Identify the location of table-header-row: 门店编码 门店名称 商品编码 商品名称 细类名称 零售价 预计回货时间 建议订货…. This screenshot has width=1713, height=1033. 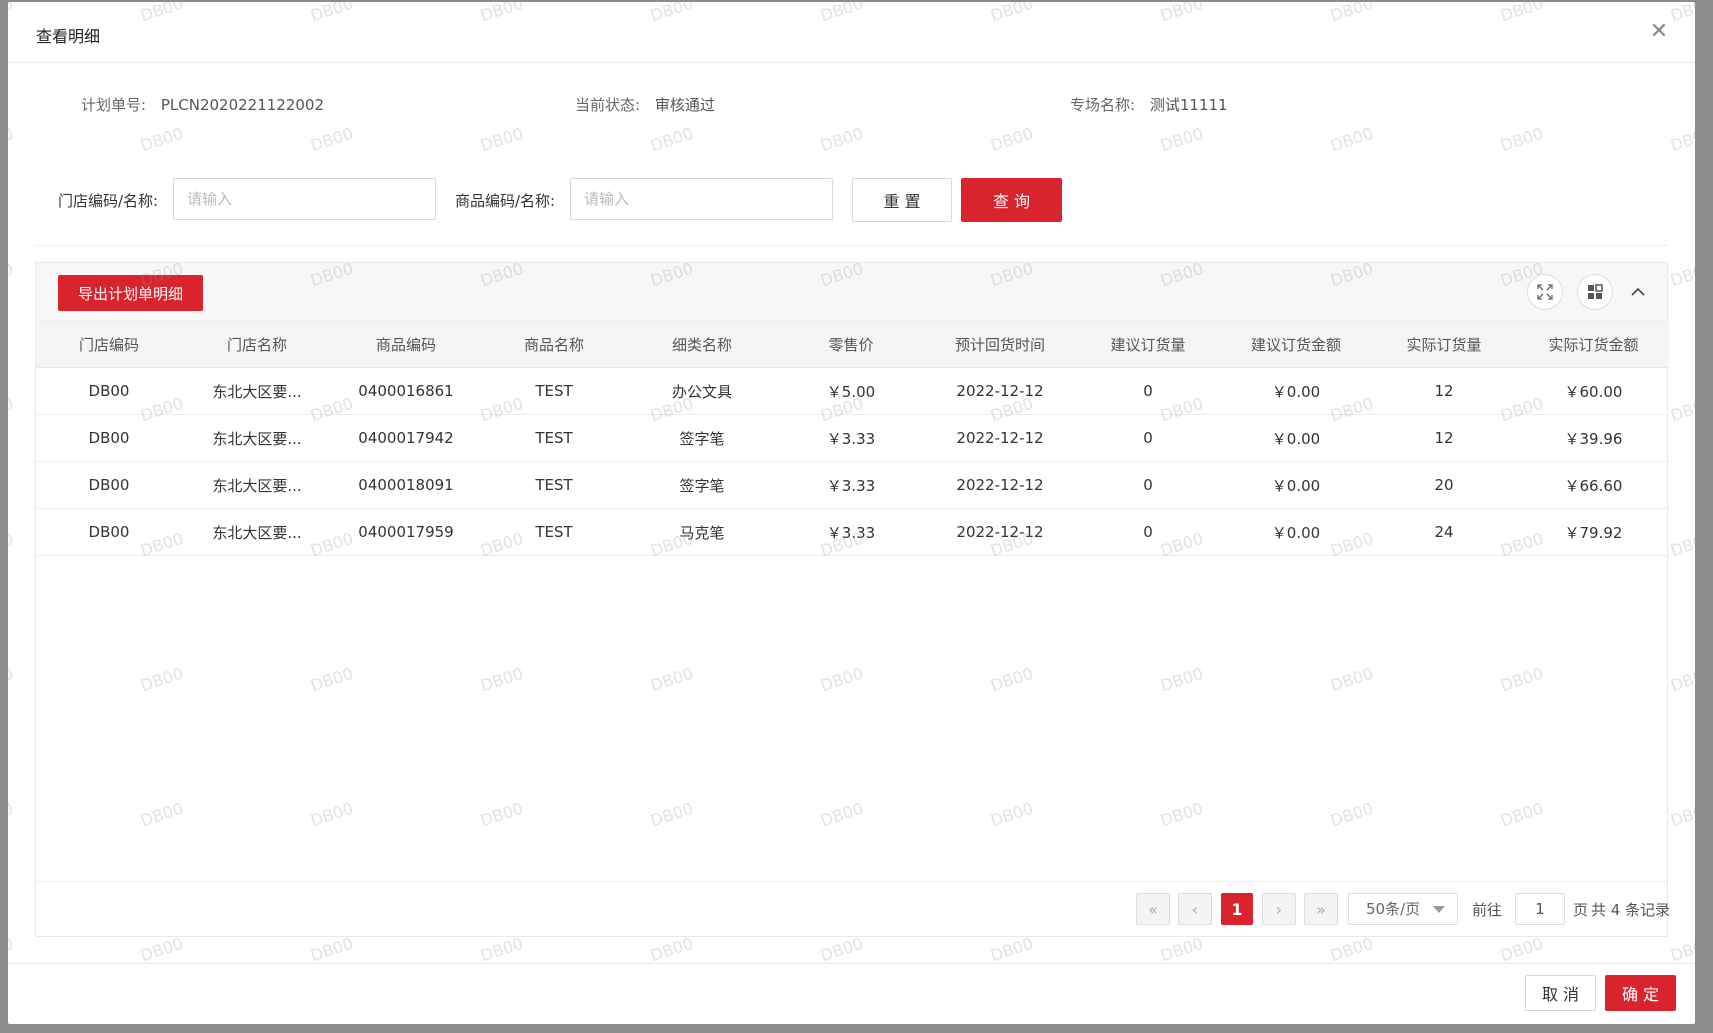
(852, 345).